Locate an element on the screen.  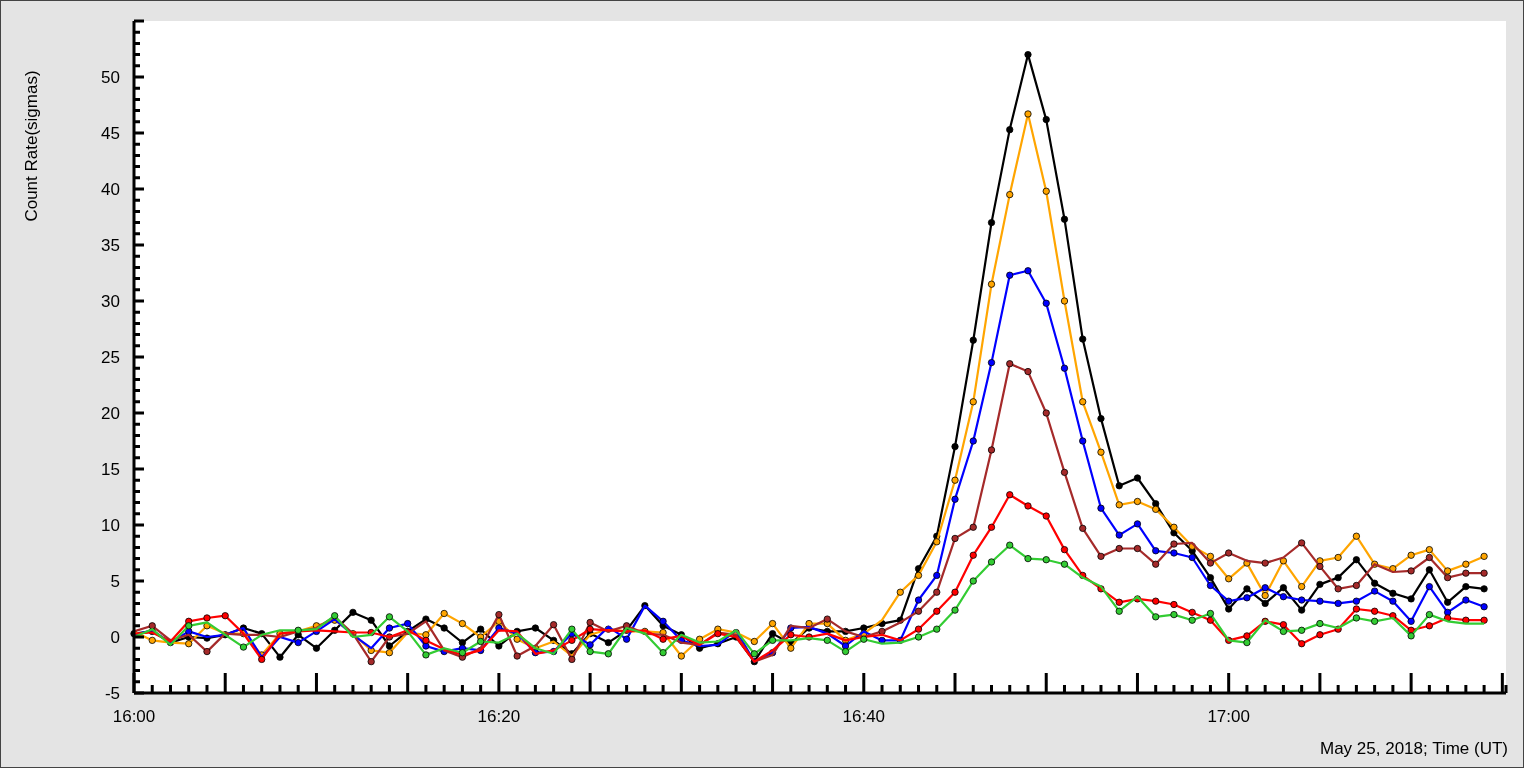
tick-label: 5 is located at coordinates (115, 581).